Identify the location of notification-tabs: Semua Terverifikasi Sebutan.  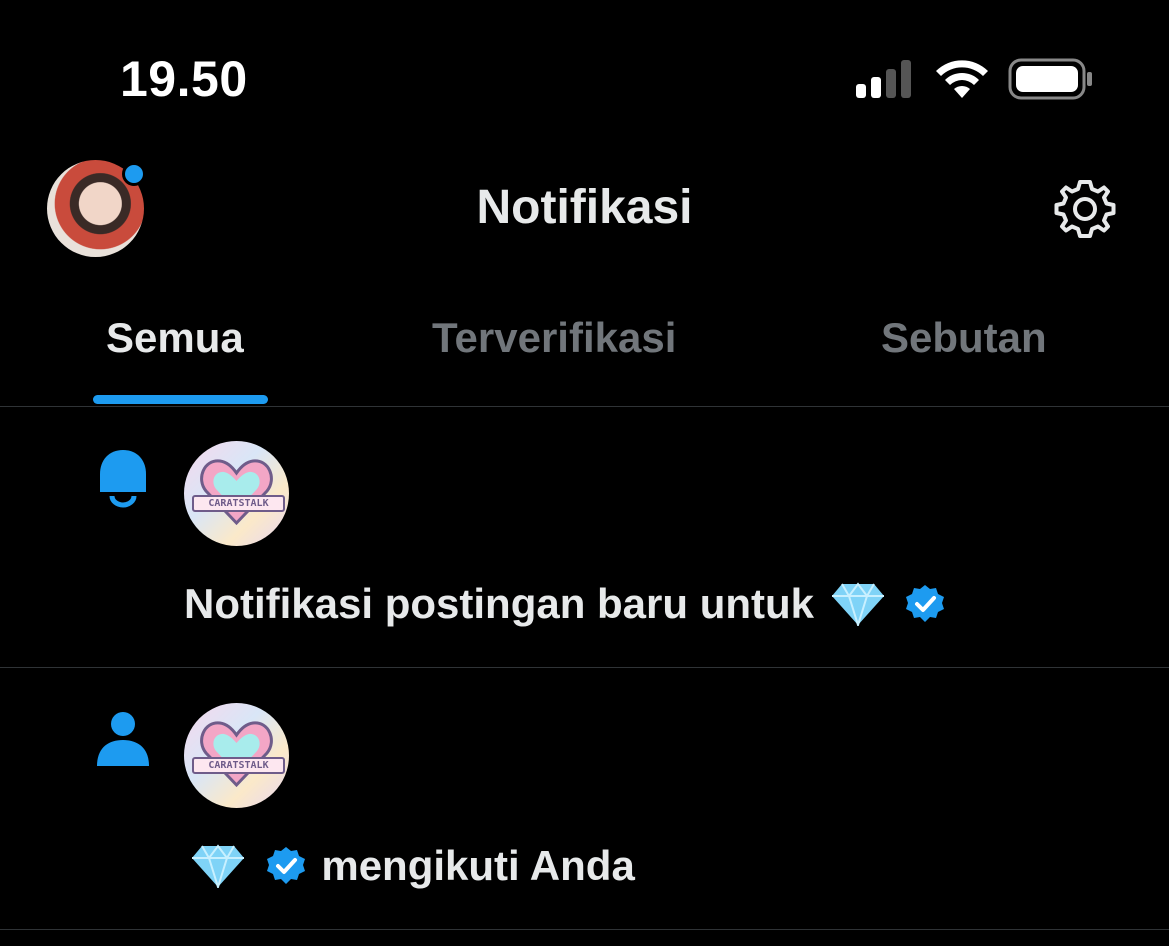
(584, 353).